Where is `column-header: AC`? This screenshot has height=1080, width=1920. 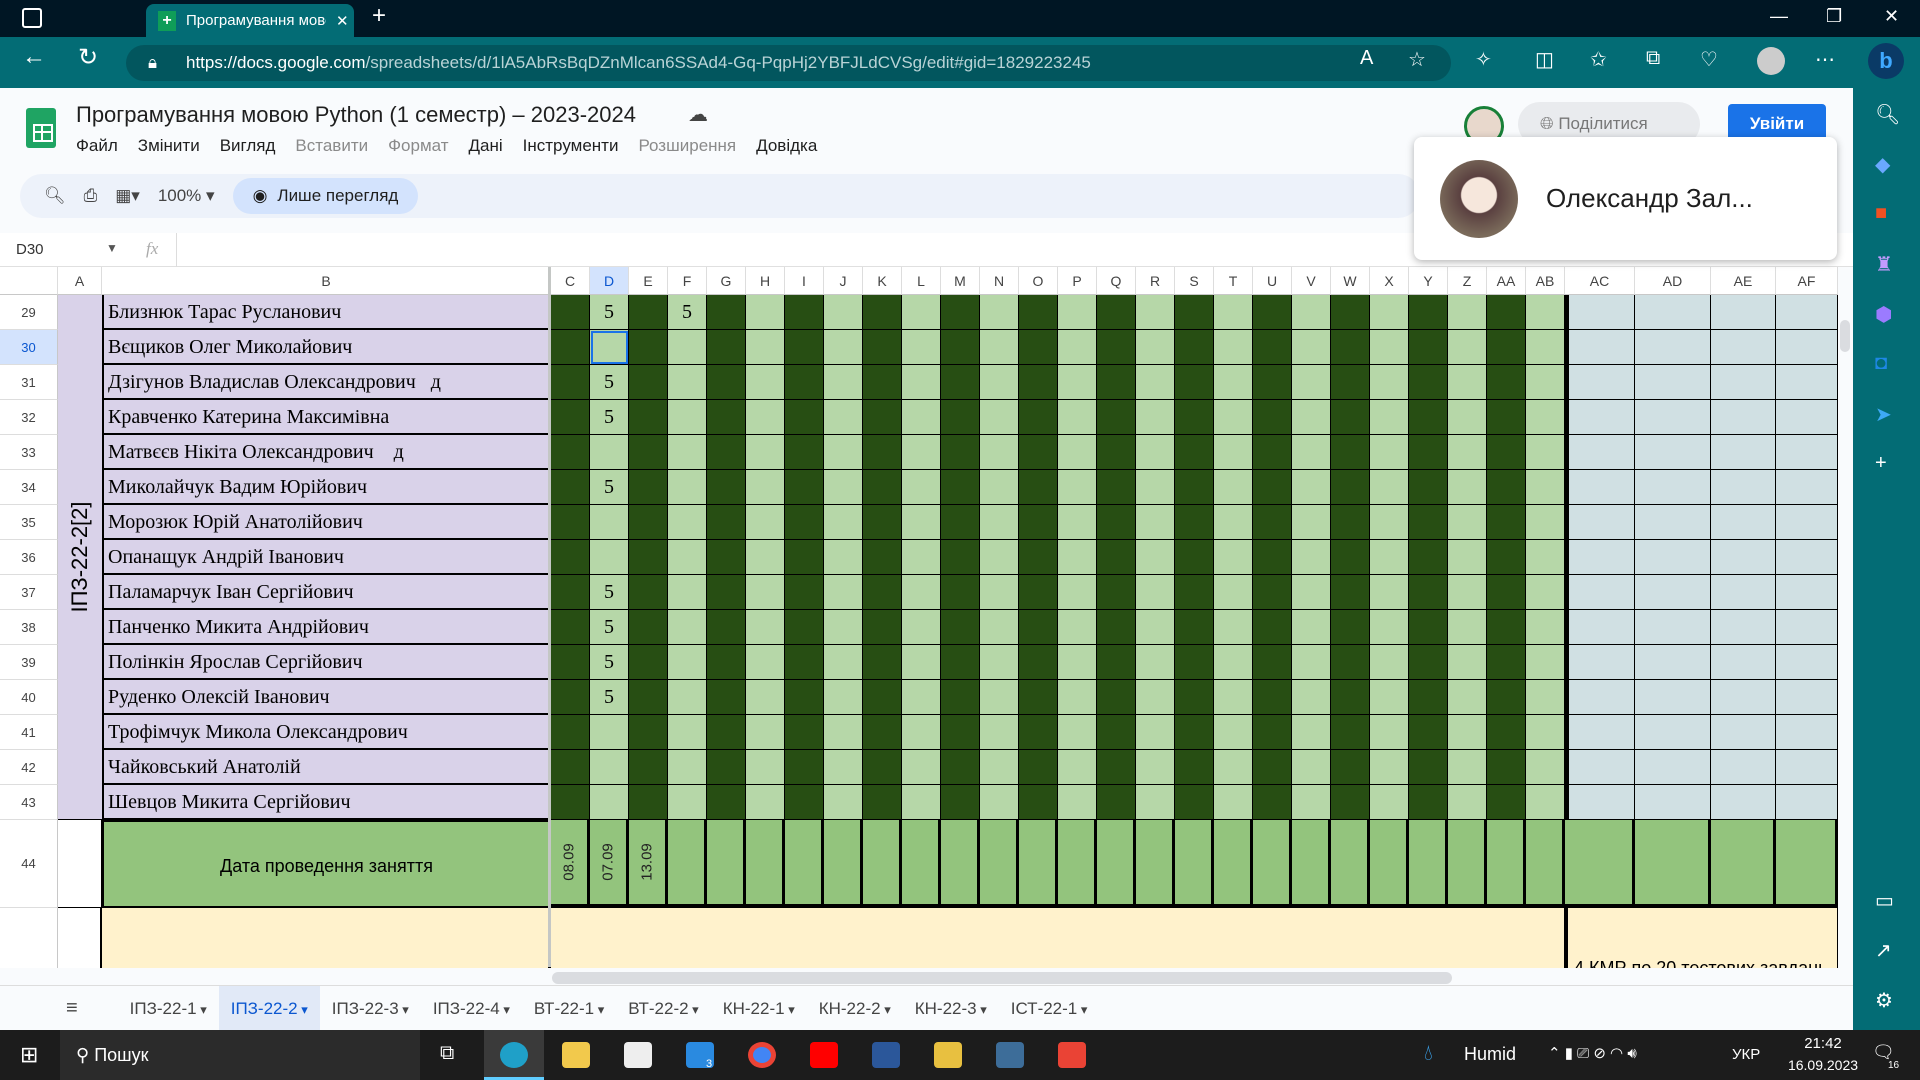
column-header: AC is located at coordinates (1600, 281).